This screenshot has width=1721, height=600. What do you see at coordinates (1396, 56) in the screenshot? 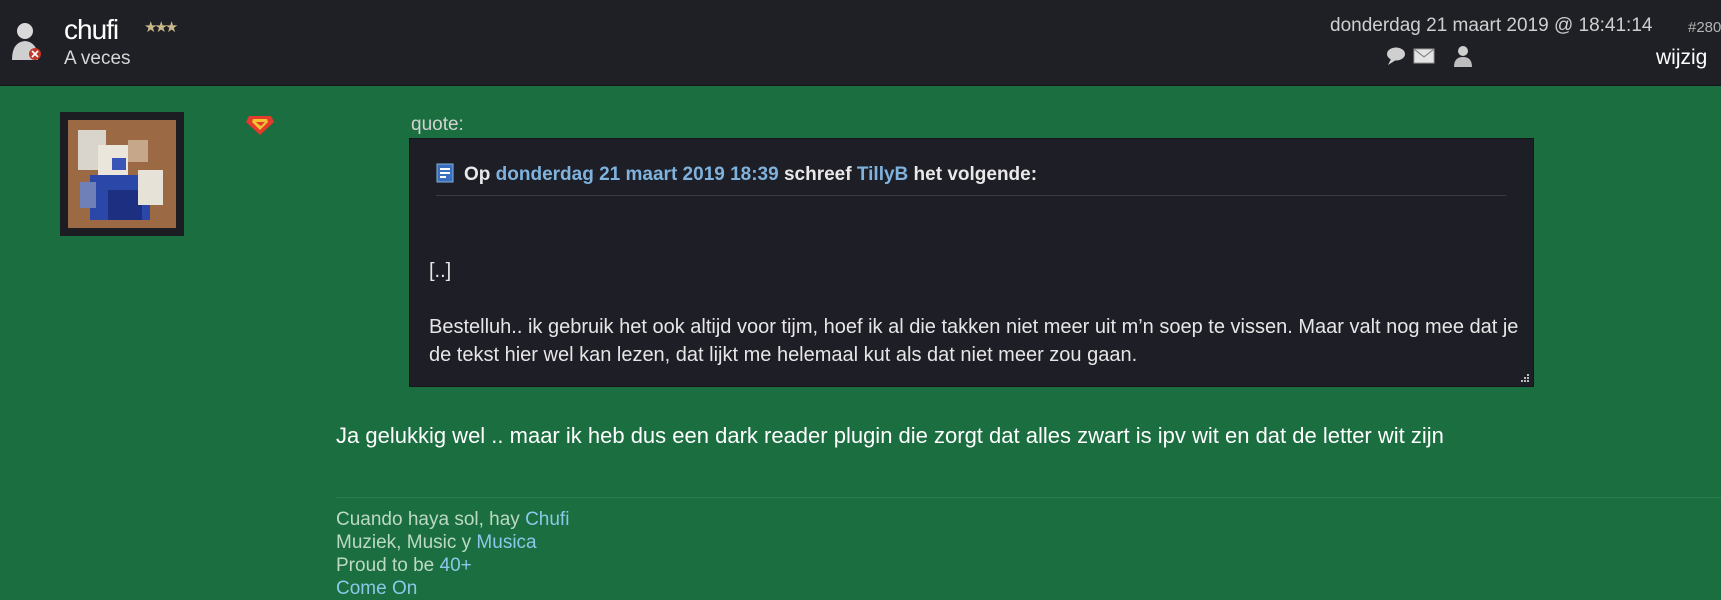
I see `chat-bubble-icon` at bounding box center [1396, 56].